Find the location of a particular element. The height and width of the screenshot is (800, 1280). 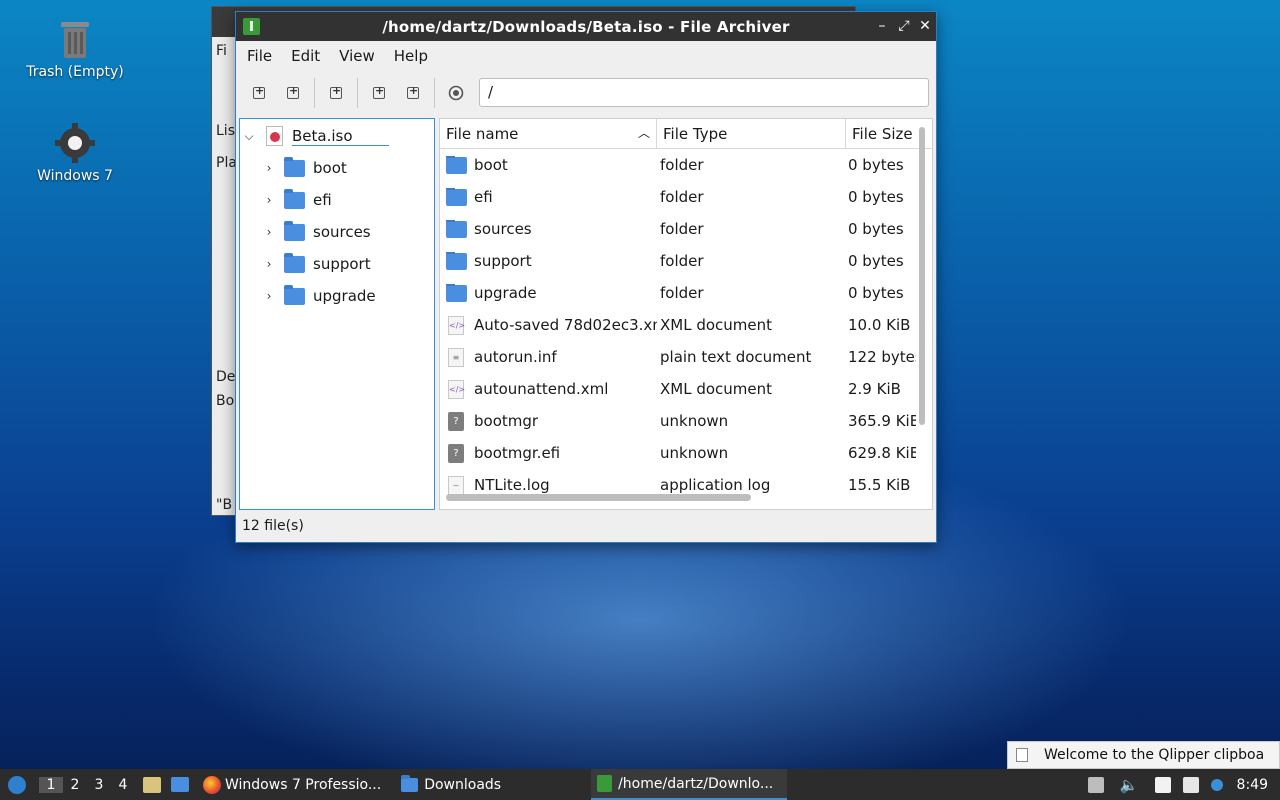

menu-view: View is located at coordinates (359, 56).